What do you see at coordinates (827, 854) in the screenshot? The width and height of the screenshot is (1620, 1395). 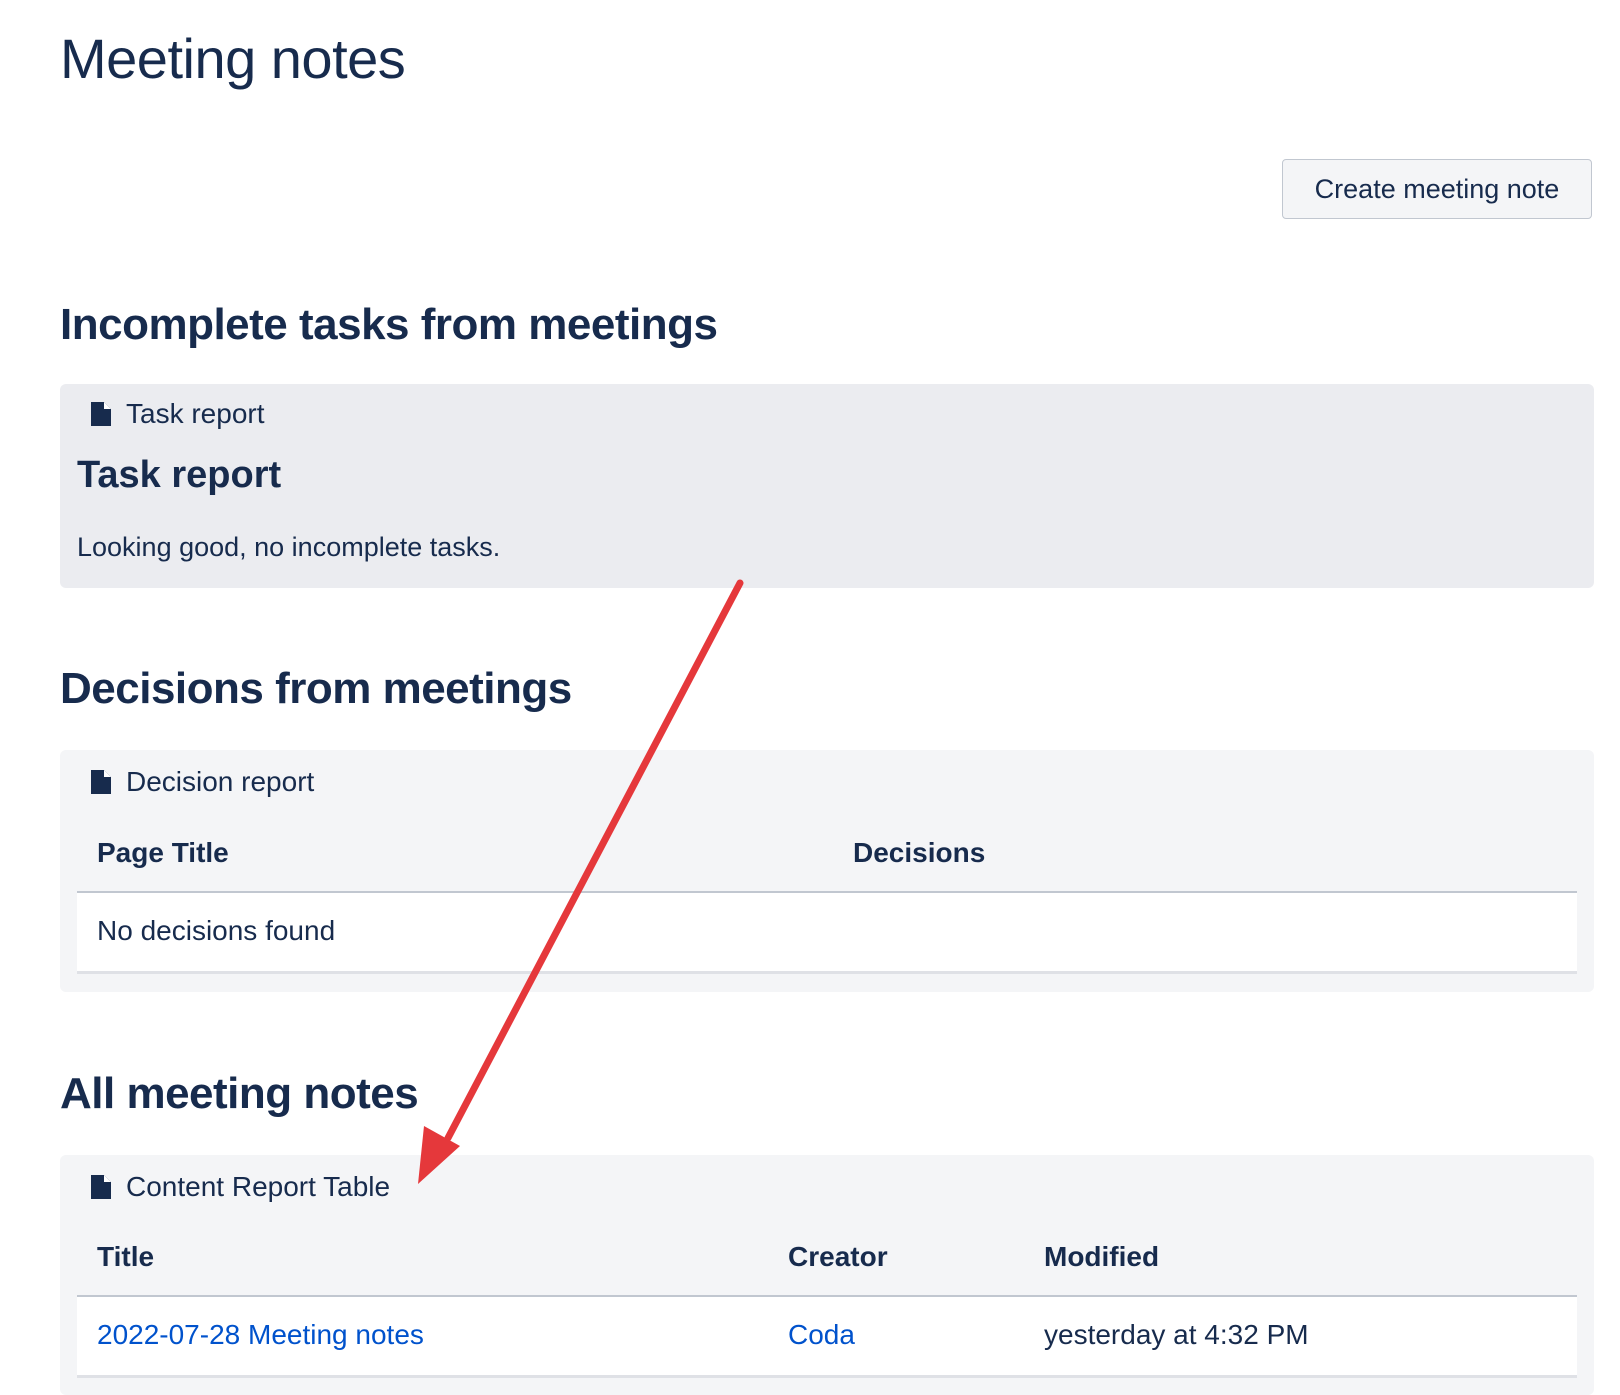 I see `table-header: Page Title Decisions` at bounding box center [827, 854].